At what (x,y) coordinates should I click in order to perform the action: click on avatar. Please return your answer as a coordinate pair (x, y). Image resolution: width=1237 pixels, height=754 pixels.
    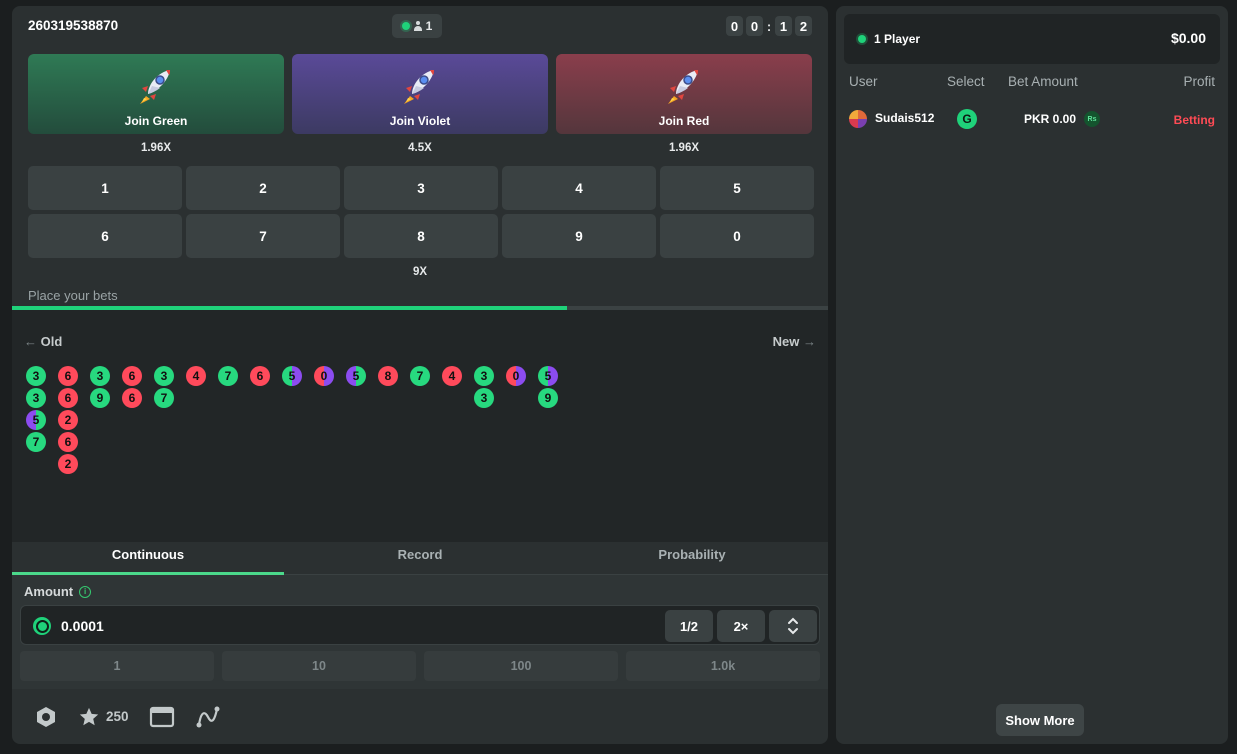
    Looking at the image, I should click on (858, 119).